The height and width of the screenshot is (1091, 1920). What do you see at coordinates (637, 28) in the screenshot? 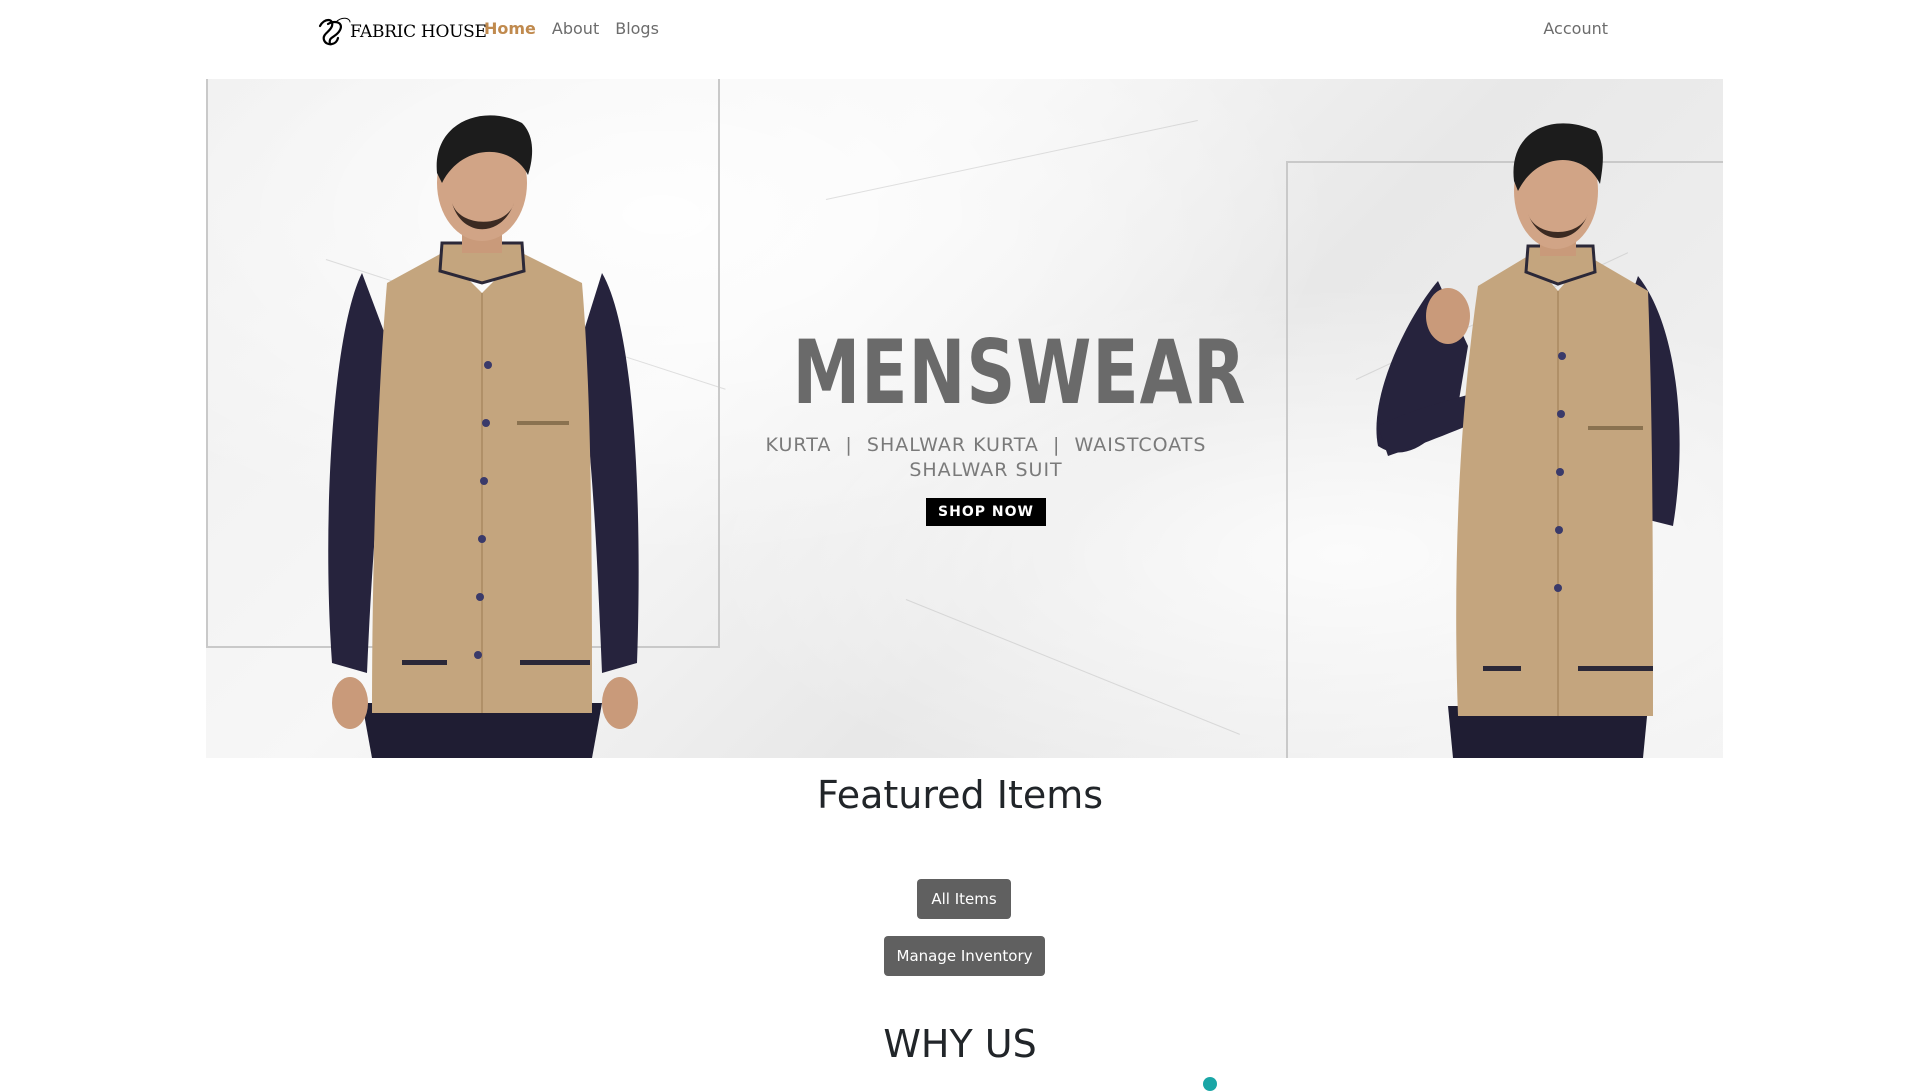
I see `nav-blogs: Blogs` at bounding box center [637, 28].